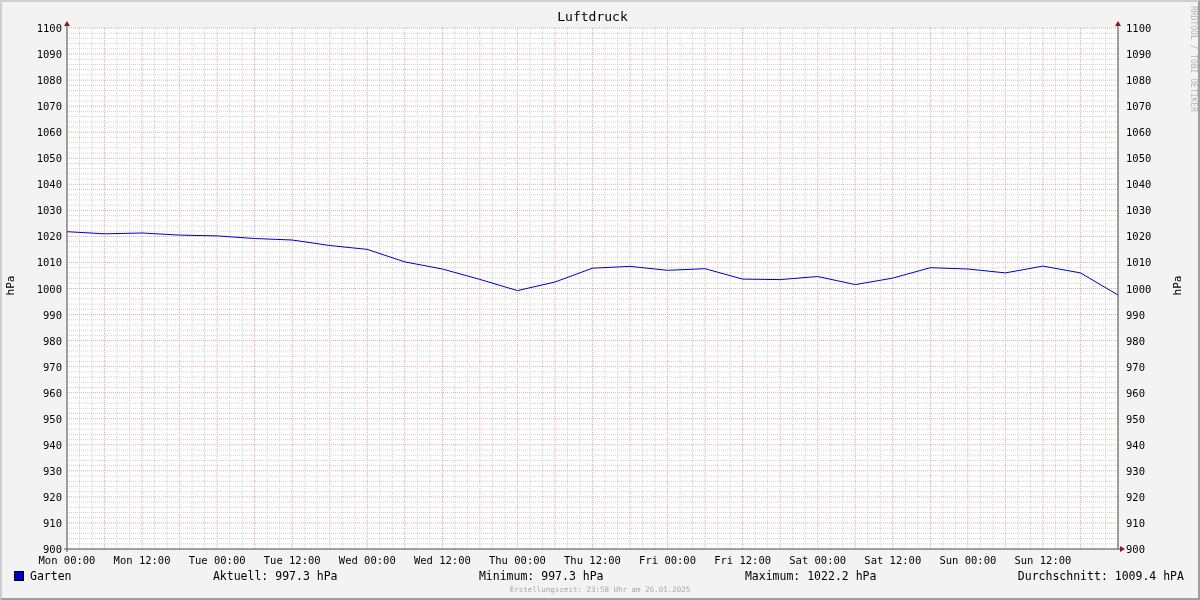 The width and height of the screenshot is (1200, 600). What do you see at coordinates (1043, 560) in the screenshot?
I see `x-tick-label: Sun 12:00` at bounding box center [1043, 560].